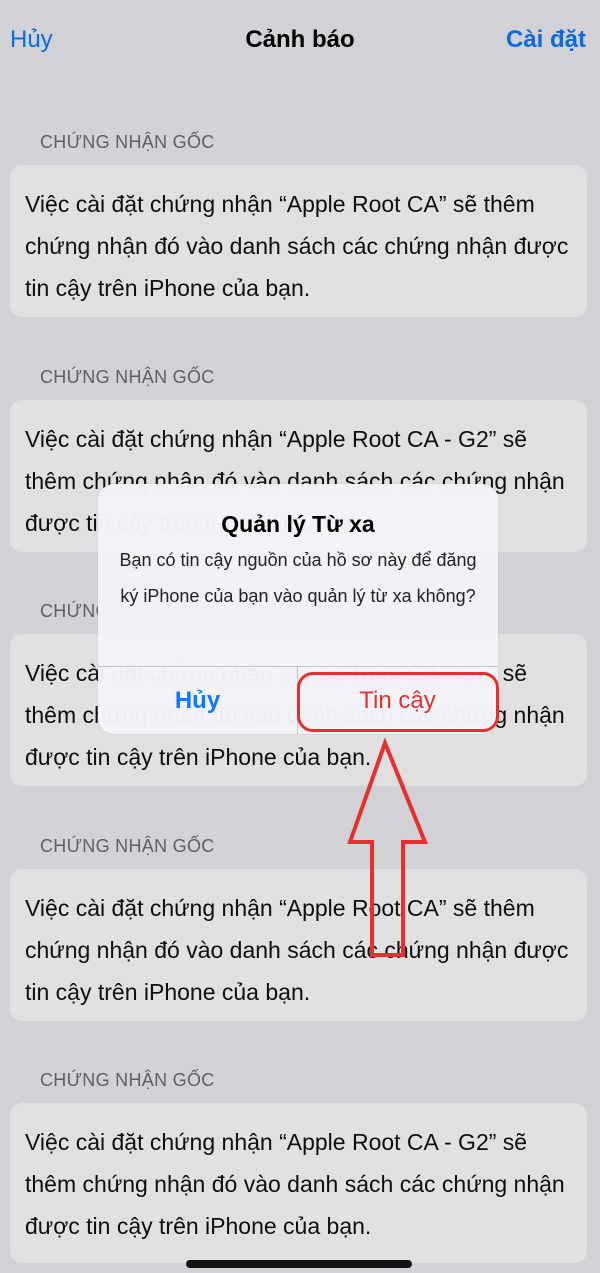  What do you see at coordinates (299, 1264) in the screenshot?
I see `home-indicator` at bounding box center [299, 1264].